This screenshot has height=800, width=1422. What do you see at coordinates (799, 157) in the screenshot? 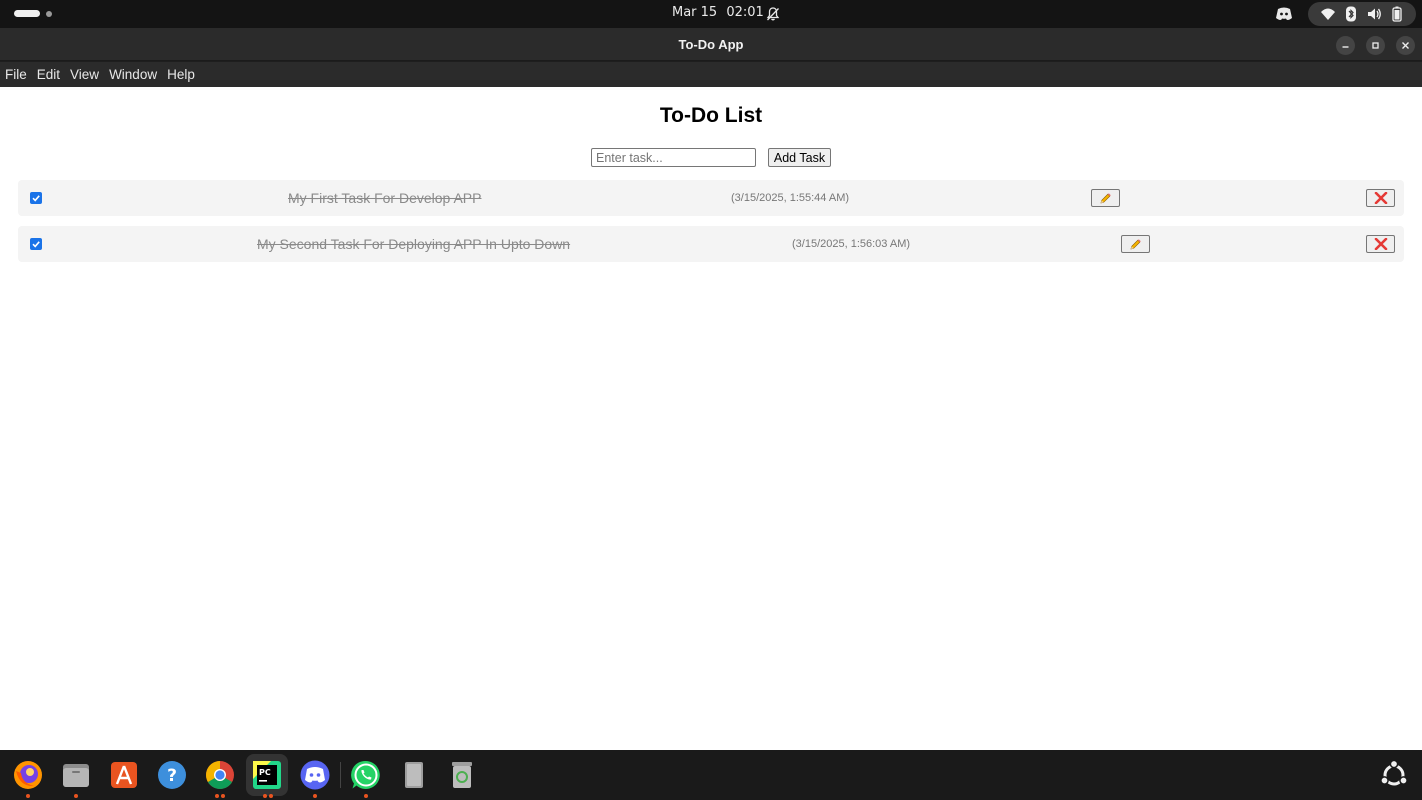
I see `add-task-button: Add Task` at bounding box center [799, 157].